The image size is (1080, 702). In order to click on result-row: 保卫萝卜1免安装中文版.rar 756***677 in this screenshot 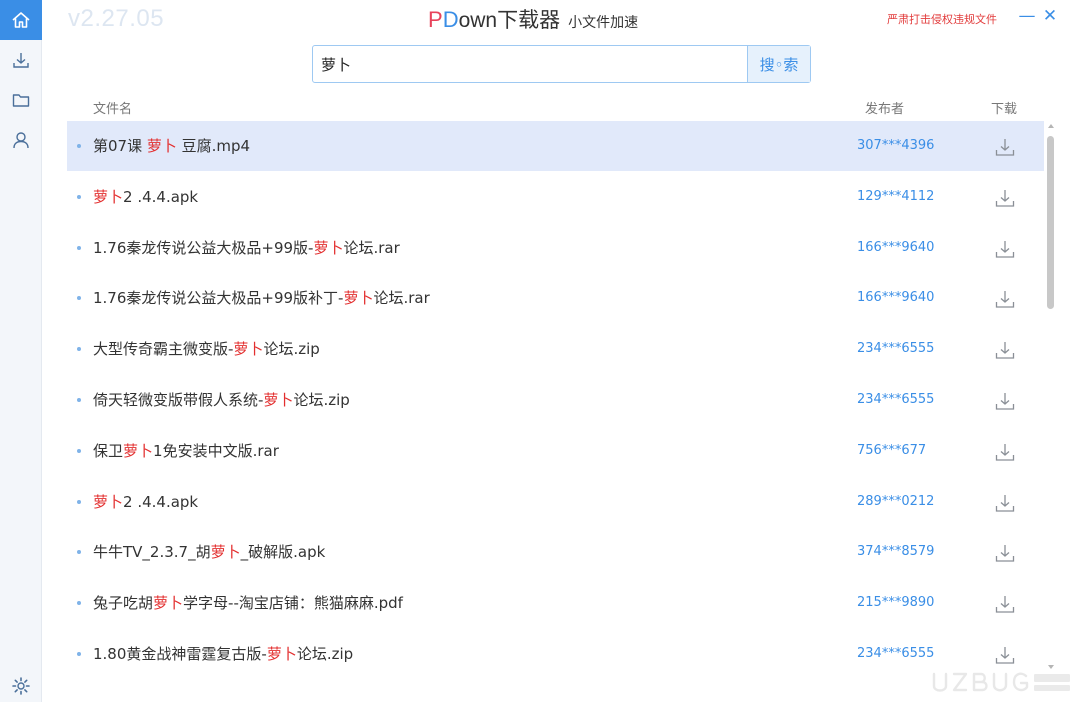, I will do `click(555, 451)`.